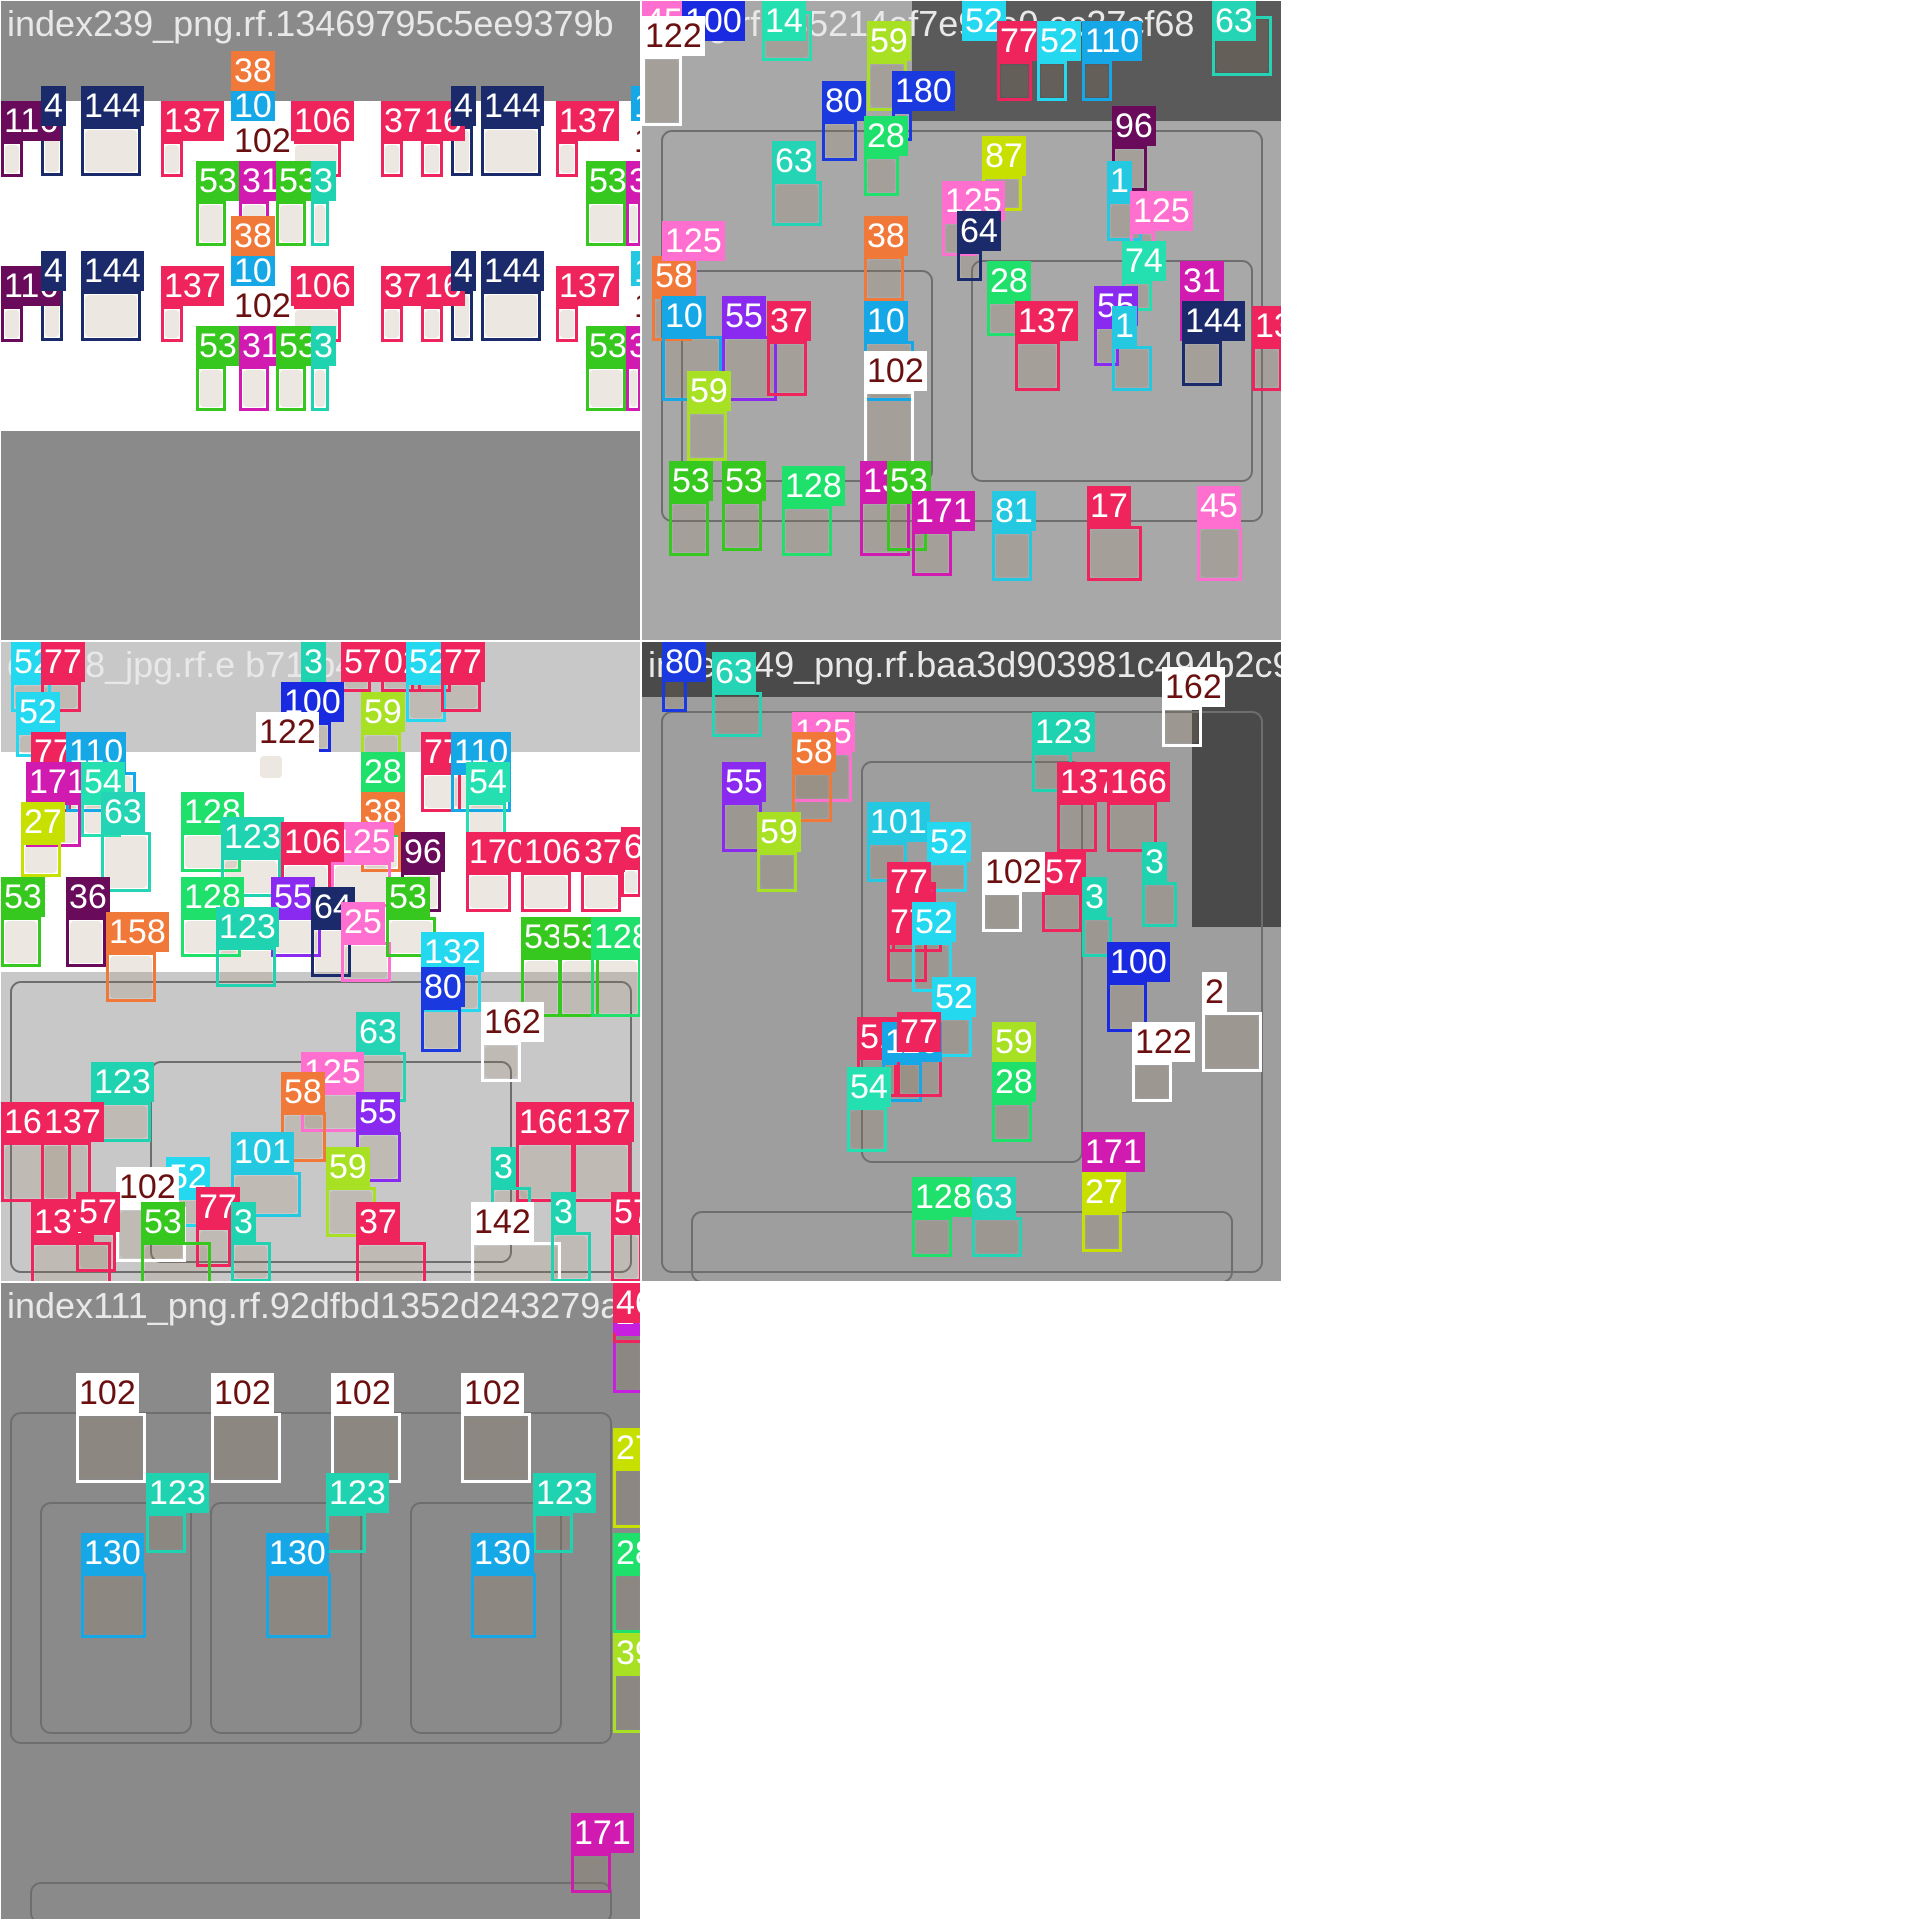 This screenshot has width=1920, height=1920. Describe the element at coordinates (1154, 862) in the screenshot. I see `detection-label: 3` at that location.